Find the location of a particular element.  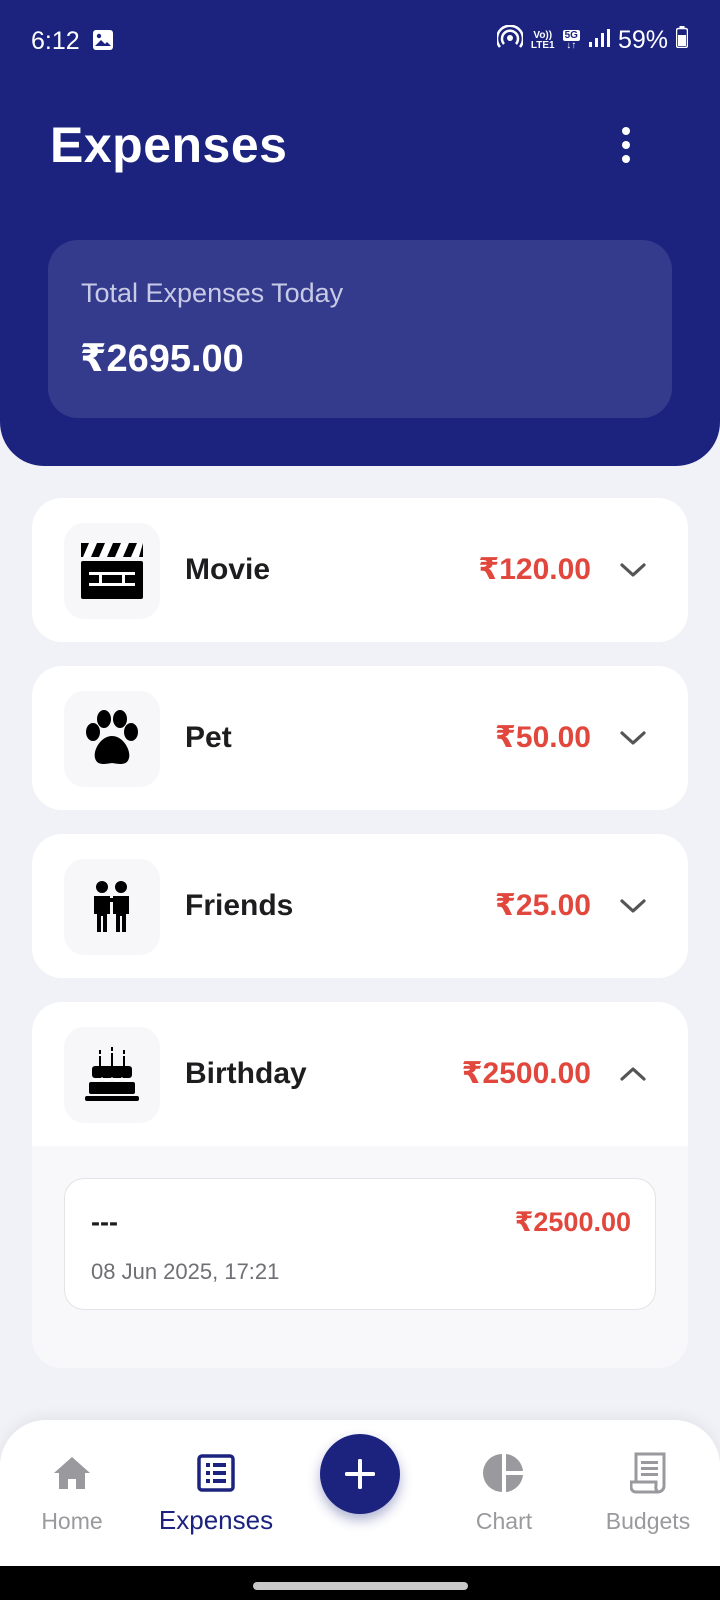

signal-icon is located at coordinates (599, 41).